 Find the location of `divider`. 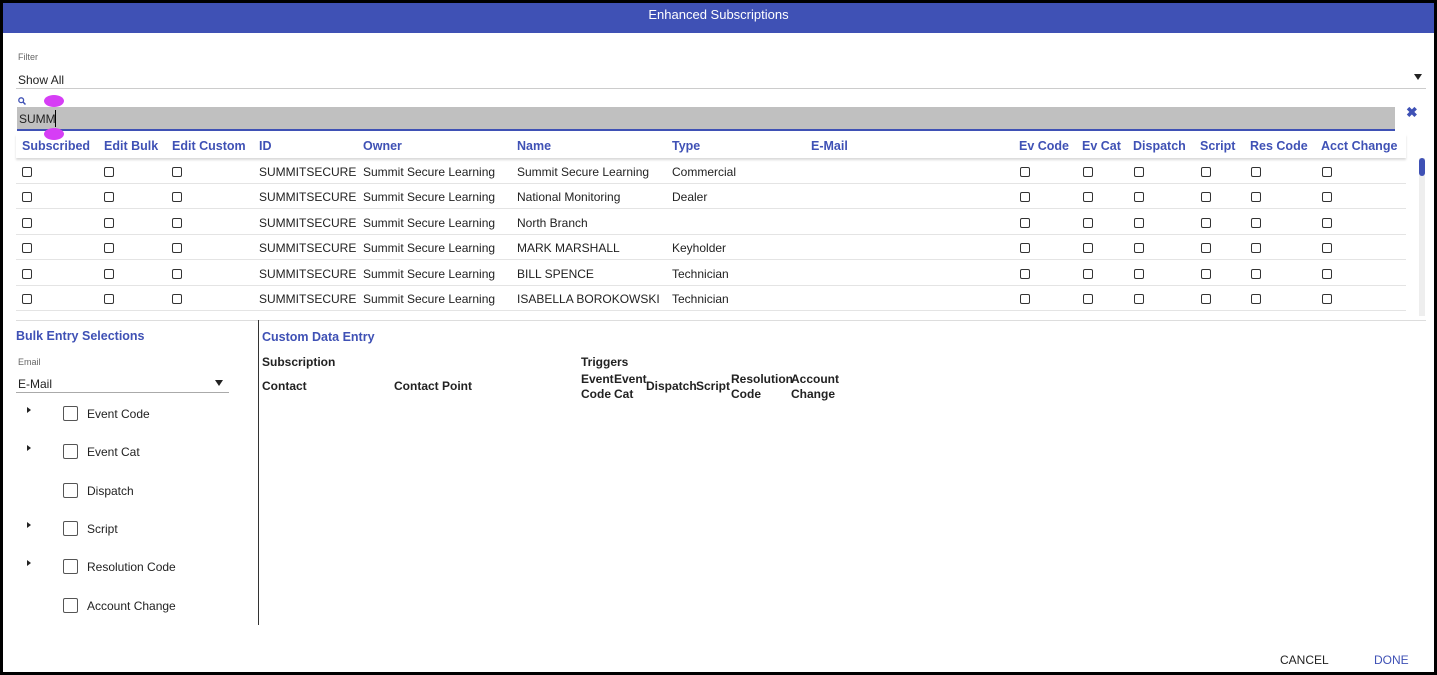

divider is located at coordinates (721, 320).